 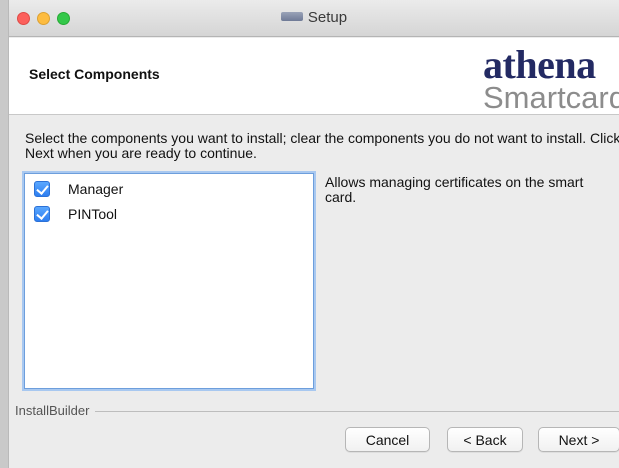 I want to click on pintool-checkbox, so click(x=42, y=214).